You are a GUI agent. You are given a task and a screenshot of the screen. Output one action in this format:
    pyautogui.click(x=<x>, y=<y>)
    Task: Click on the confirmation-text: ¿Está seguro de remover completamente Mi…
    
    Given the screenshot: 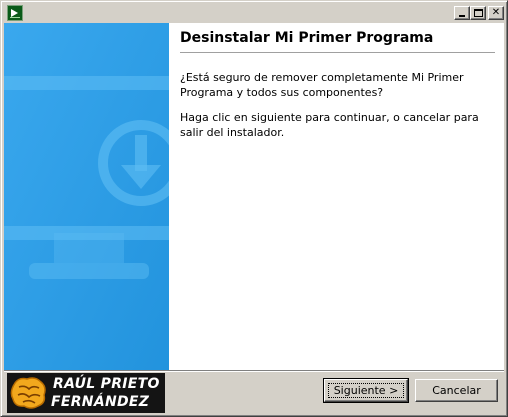 What is the action you would take?
    pyautogui.click(x=322, y=85)
    